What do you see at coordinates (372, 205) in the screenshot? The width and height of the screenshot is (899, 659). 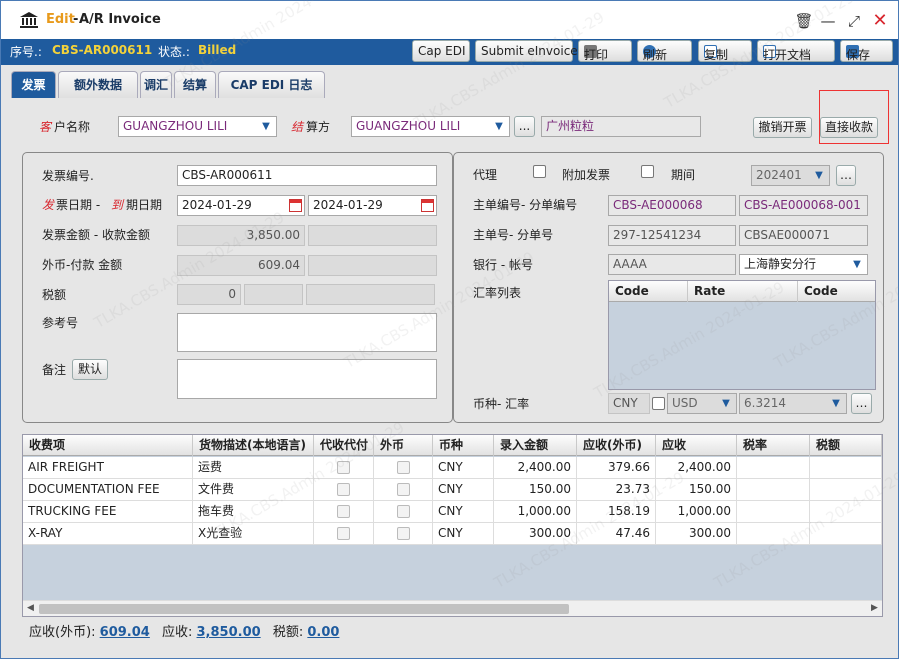 I see `due-date-field: 2024-01-29` at bounding box center [372, 205].